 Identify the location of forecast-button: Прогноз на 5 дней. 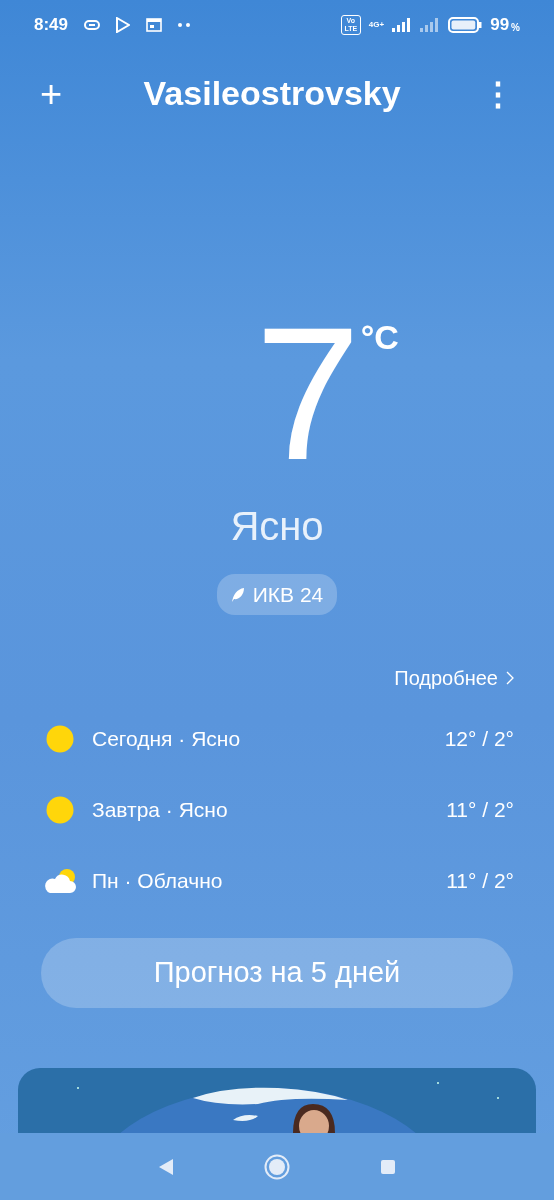
(277, 973).